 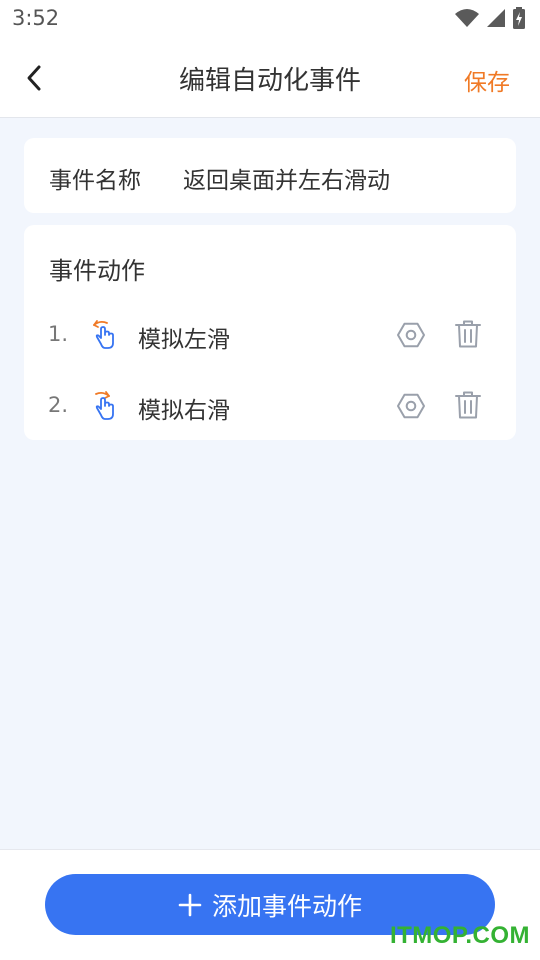 What do you see at coordinates (270, 406) in the screenshot?
I see `action-item: 2. 模拟右滑` at bounding box center [270, 406].